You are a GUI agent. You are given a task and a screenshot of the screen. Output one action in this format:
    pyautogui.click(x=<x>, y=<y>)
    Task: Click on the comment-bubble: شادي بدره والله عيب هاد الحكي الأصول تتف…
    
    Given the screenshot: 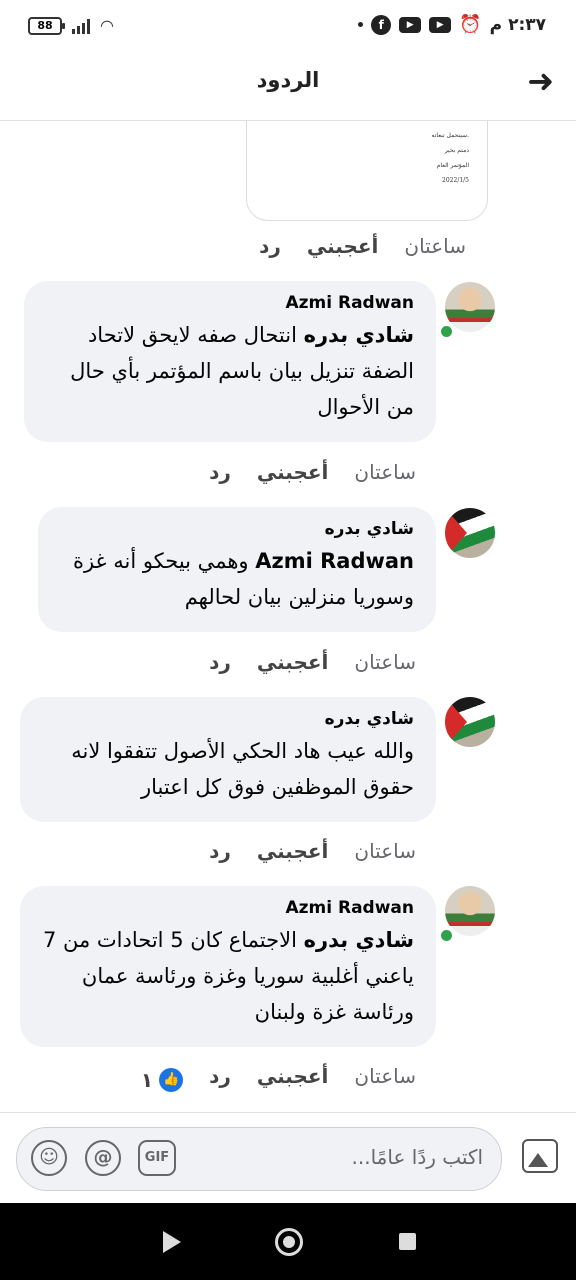 What is the action you would take?
    pyautogui.click(x=228, y=759)
    